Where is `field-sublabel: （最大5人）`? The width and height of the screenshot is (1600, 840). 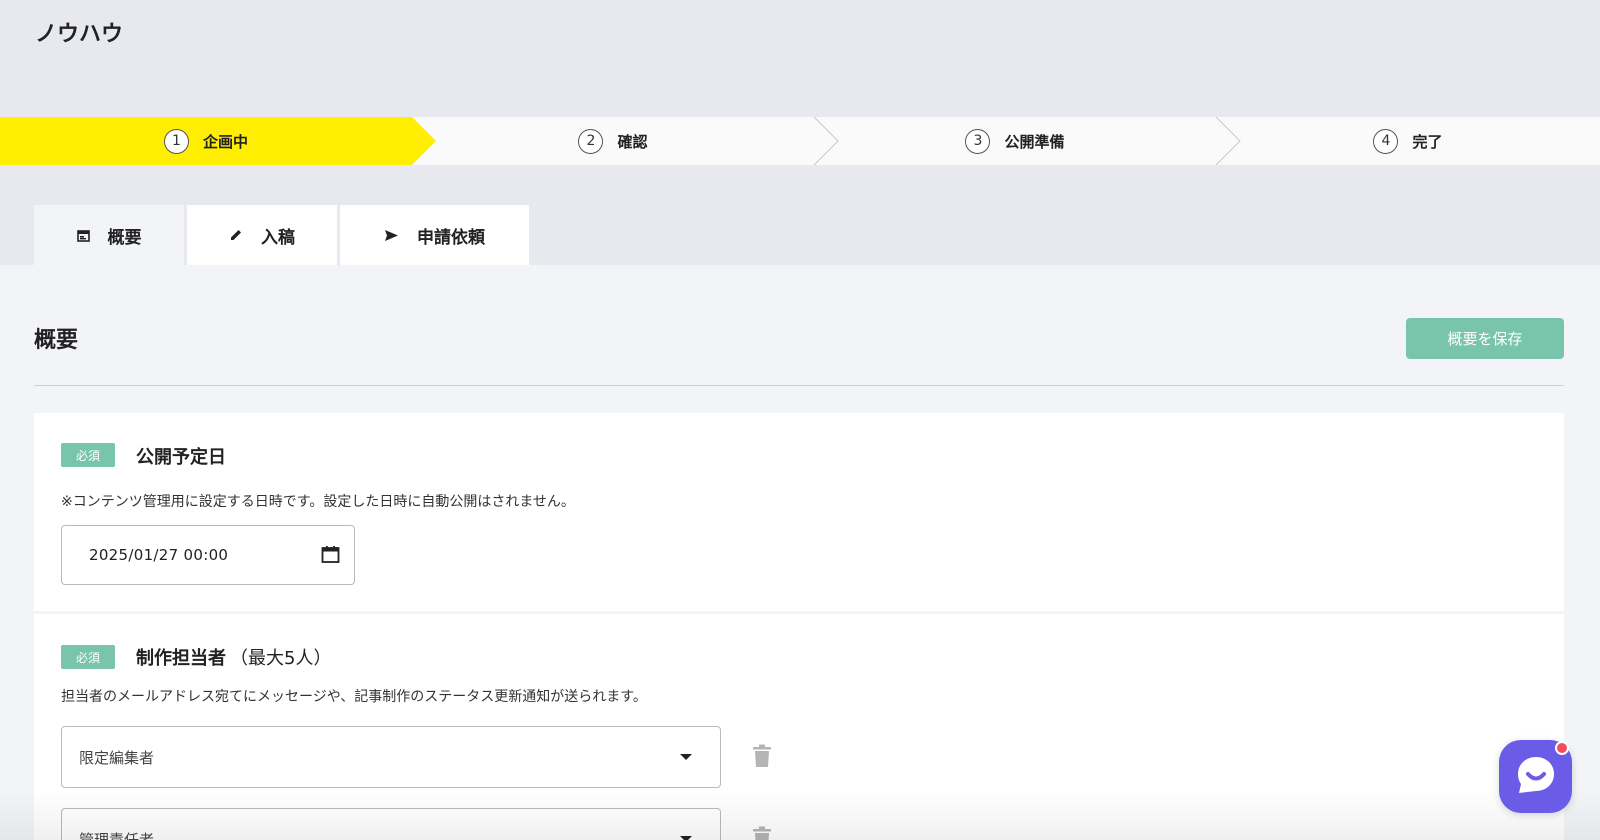 field-sublabel: （最大5人） is located at coordinates (281, 658).